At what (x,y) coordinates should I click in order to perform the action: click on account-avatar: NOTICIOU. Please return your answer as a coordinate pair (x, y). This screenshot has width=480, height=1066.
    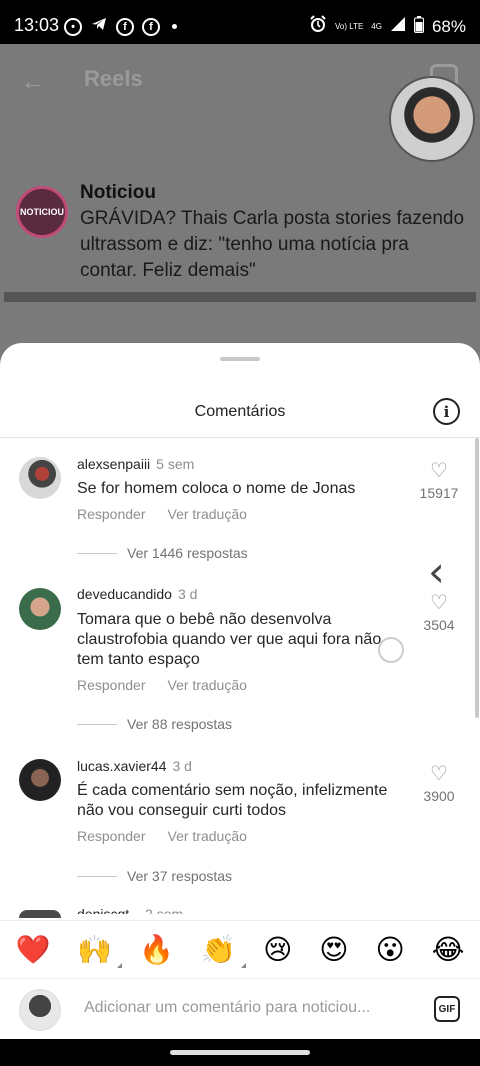
    Looking at the image, I should click on (42, 212).